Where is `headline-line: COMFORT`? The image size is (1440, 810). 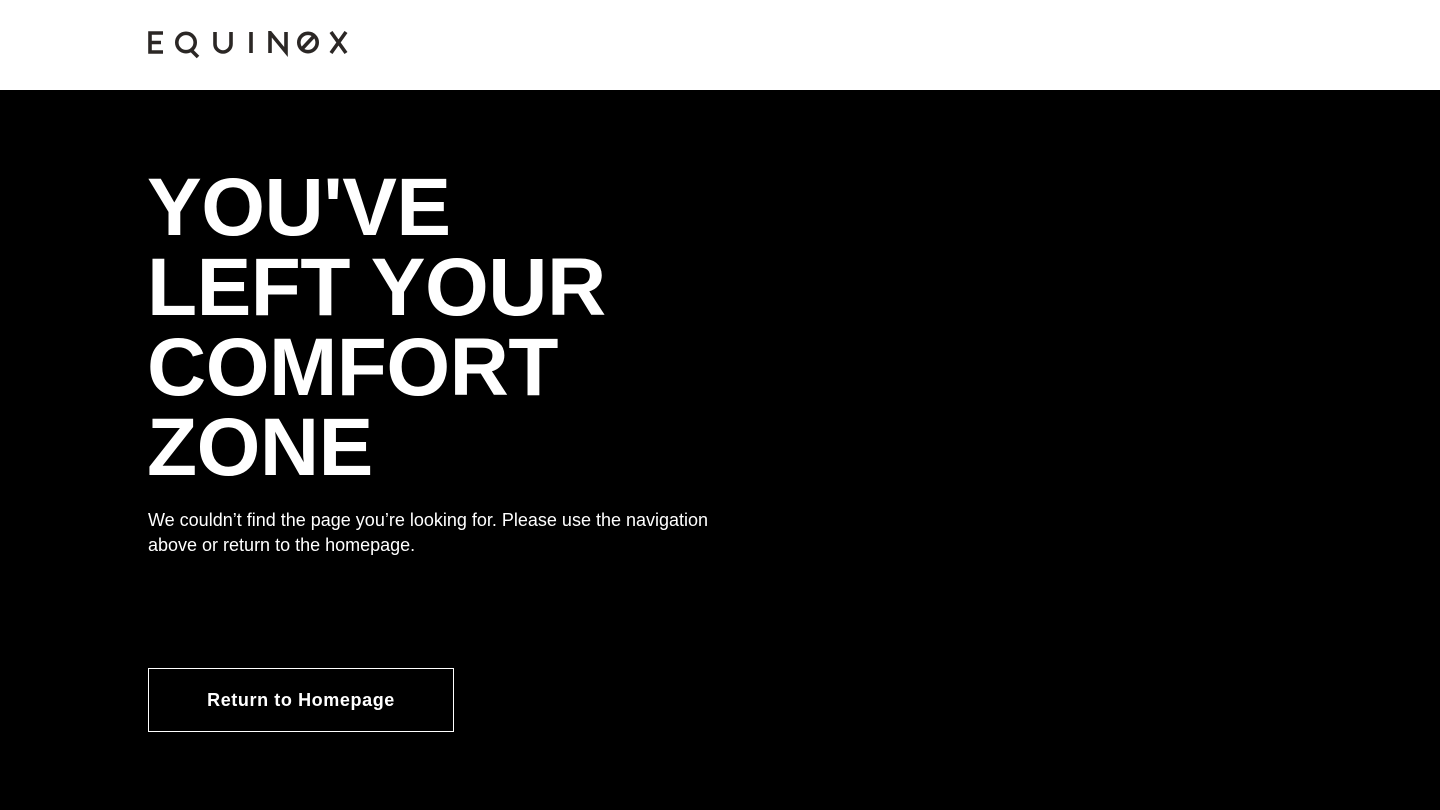
headline-line: COMFORT is located at coordinates (352, 367).